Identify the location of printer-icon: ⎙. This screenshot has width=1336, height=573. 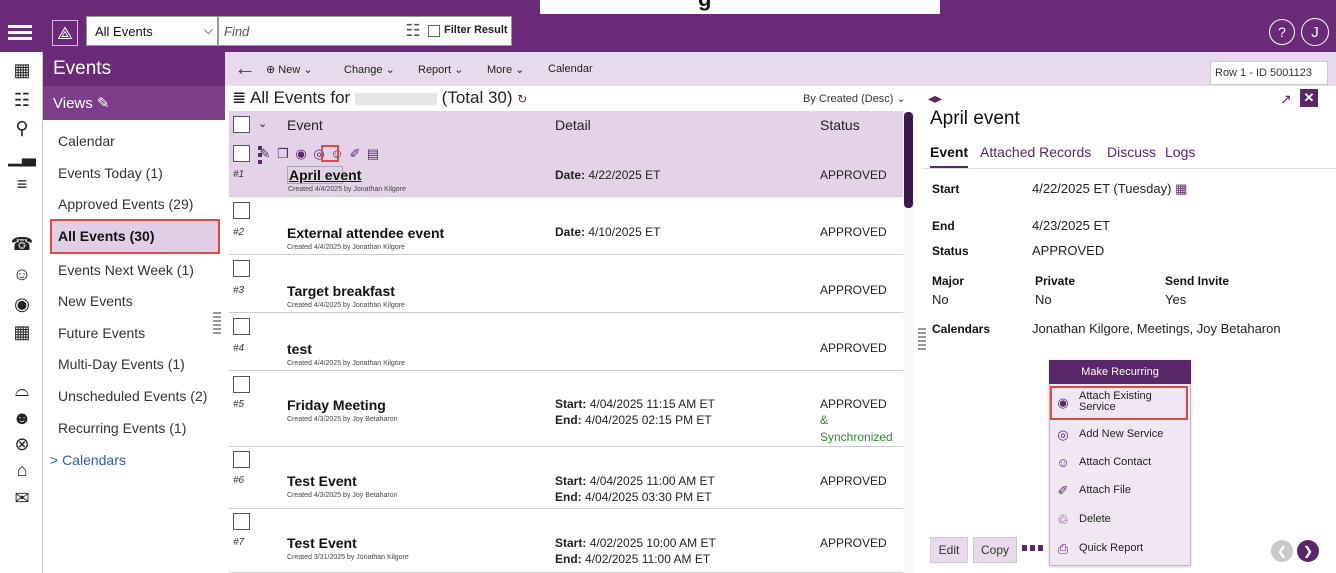
(1063, 548).